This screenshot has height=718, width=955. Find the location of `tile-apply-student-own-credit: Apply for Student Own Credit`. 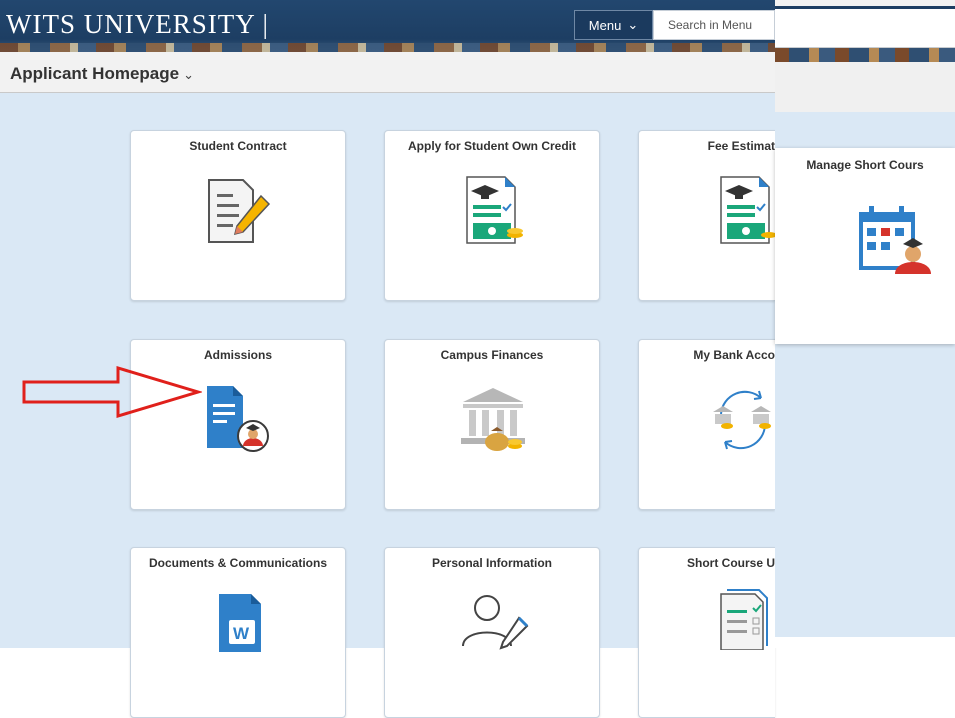

tile-apply-student-own-credit: Apply for Student Own Credit is located at coordinates (492, 215).